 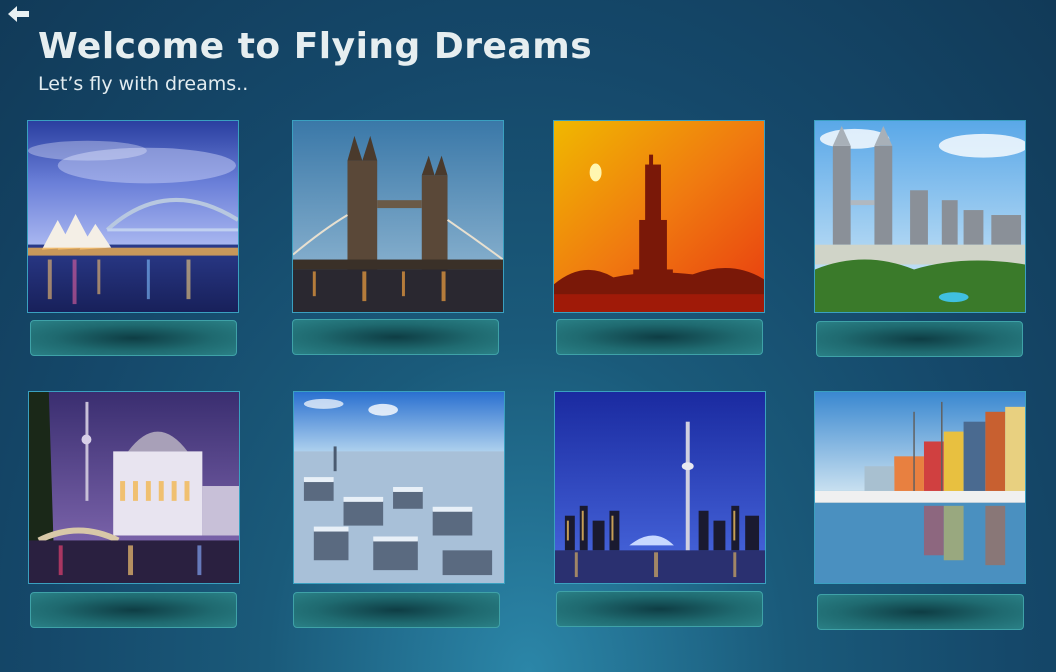 What do you see at coordinates (920, 487) in the screenshot?
I see `destination-photo-copenhagen` at bounding box center [920, 487].